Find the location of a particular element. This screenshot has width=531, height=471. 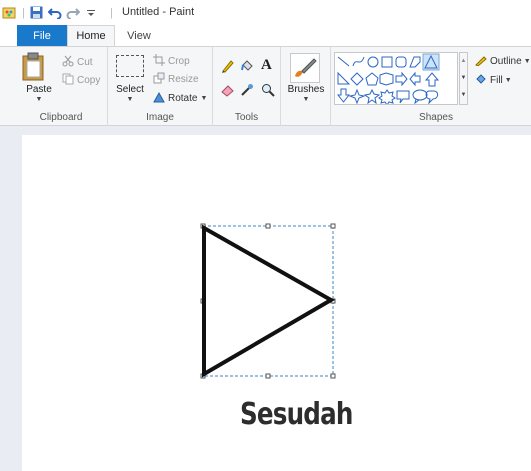

triangle-shape is located at coordinates (269, 301).